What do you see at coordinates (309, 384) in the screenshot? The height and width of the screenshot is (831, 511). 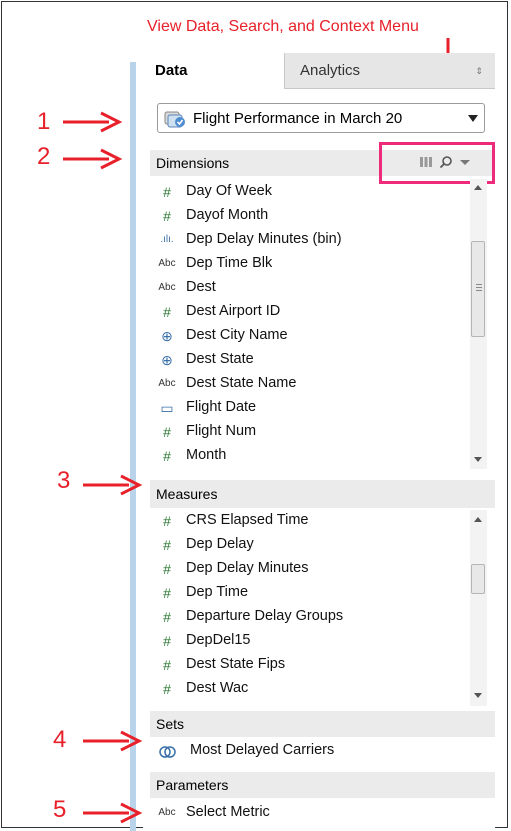 I see `list-item: Abc Dest State Name` at bounding box center [309, 384].